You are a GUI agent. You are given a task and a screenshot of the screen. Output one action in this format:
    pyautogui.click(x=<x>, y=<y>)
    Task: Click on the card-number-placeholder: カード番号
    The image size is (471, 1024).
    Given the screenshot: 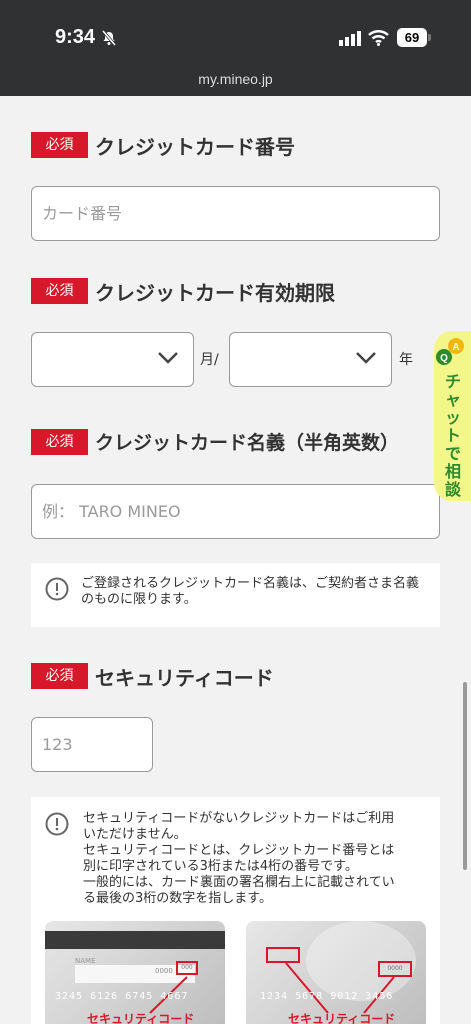 What is the action you would take?
    pyautogui.click(x=82, y=213)
    